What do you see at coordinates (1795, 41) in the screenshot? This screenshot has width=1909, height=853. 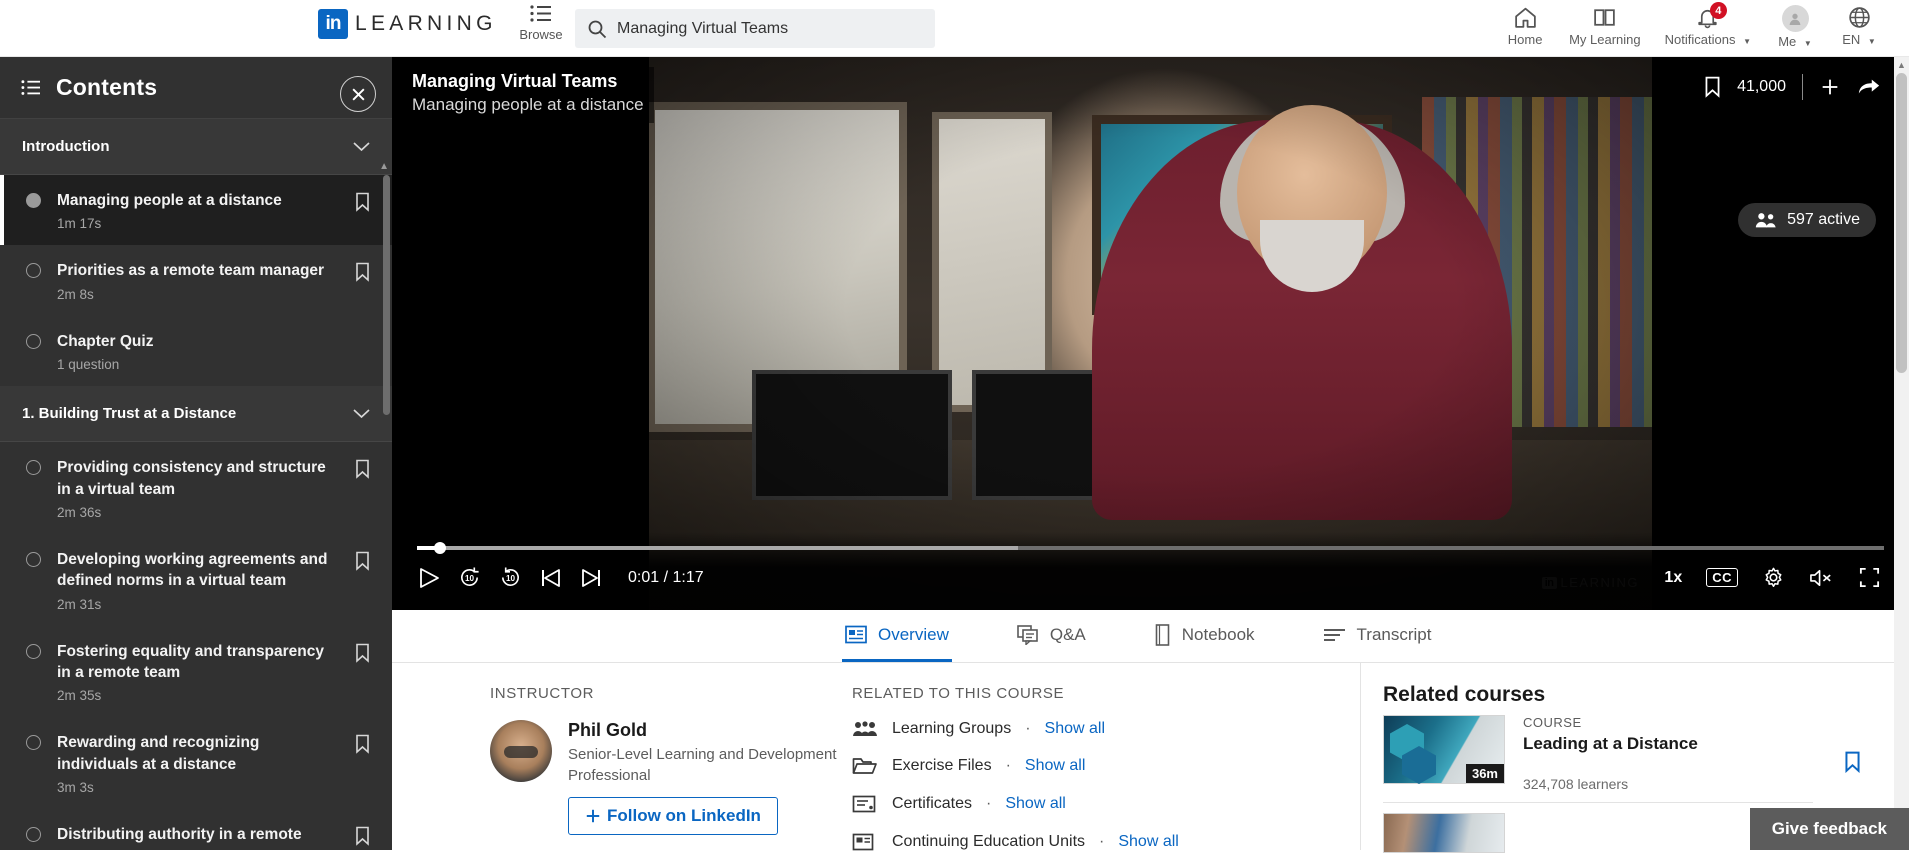 I see `nav-me-label: Me ▼` at bounding box center [1795, 41].